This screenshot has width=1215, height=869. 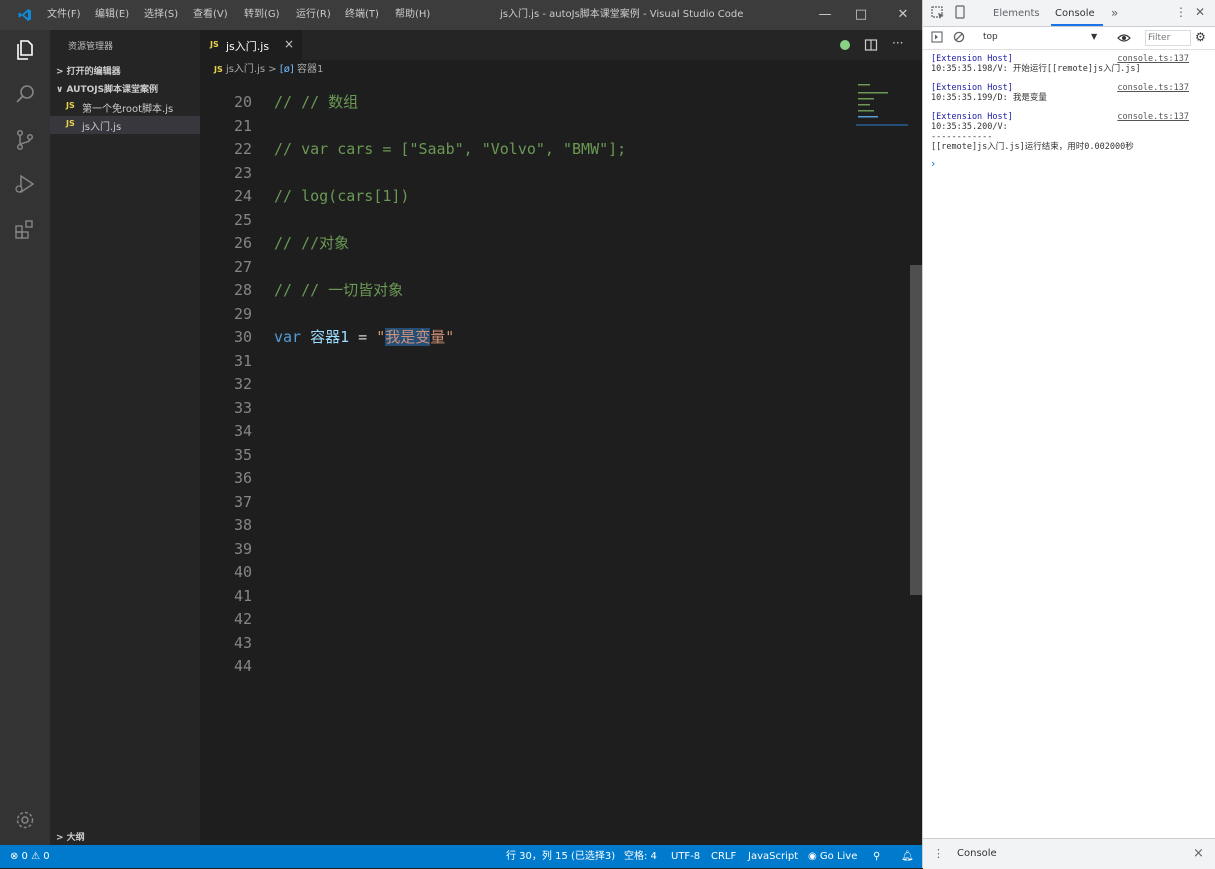 What do you see at coordinates (520, 408) in the screenshot?
I see `code-line: 33` at bounding box center [520, 408].